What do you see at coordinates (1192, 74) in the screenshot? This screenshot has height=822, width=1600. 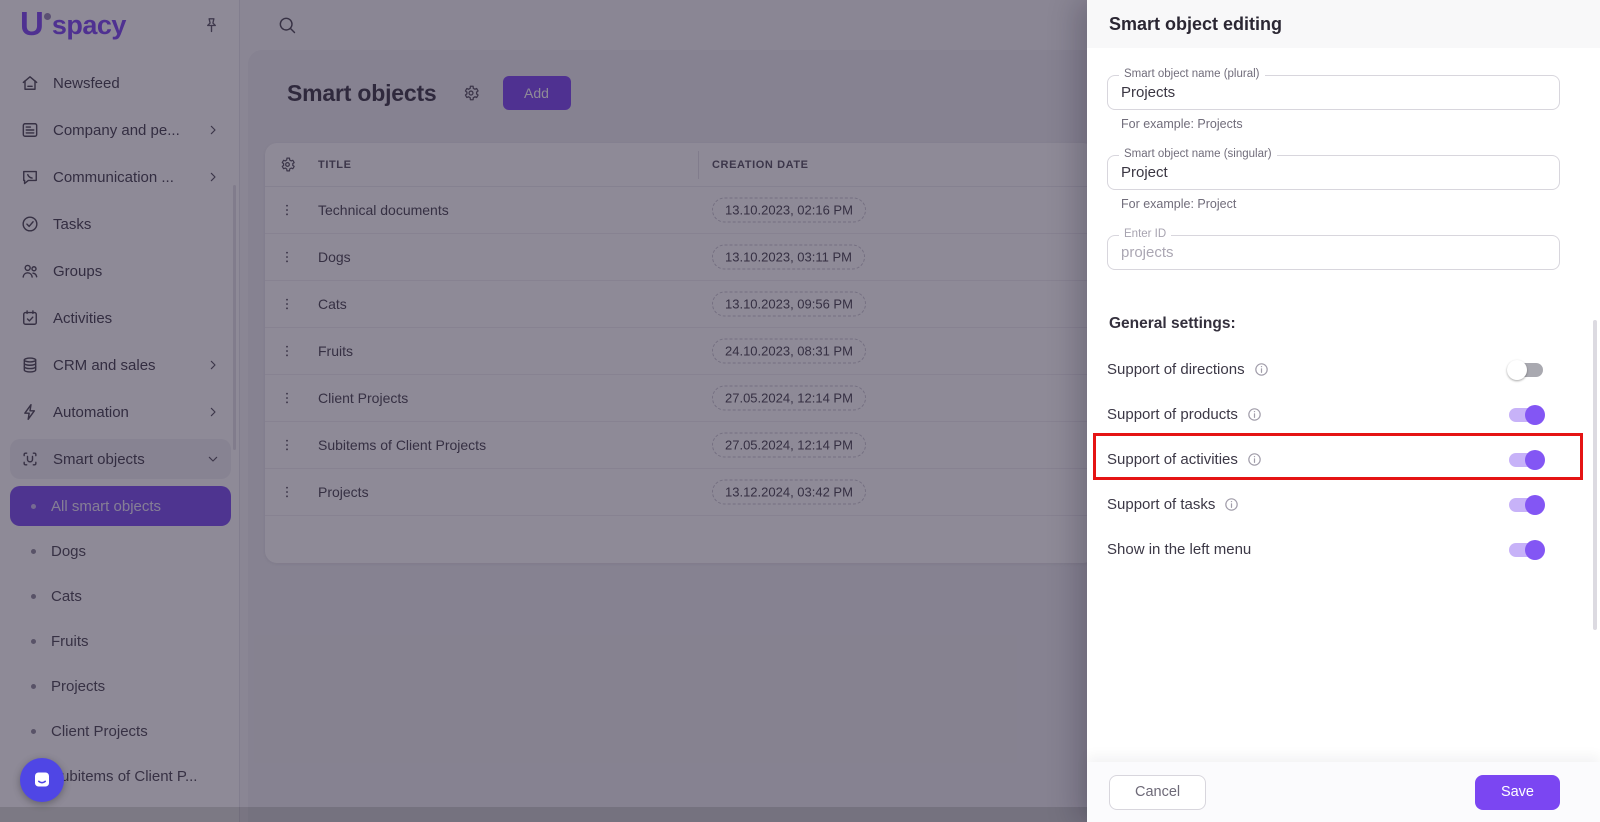 I see `field-label: Smart object name (plural)` at bounding box center [1192, 74].